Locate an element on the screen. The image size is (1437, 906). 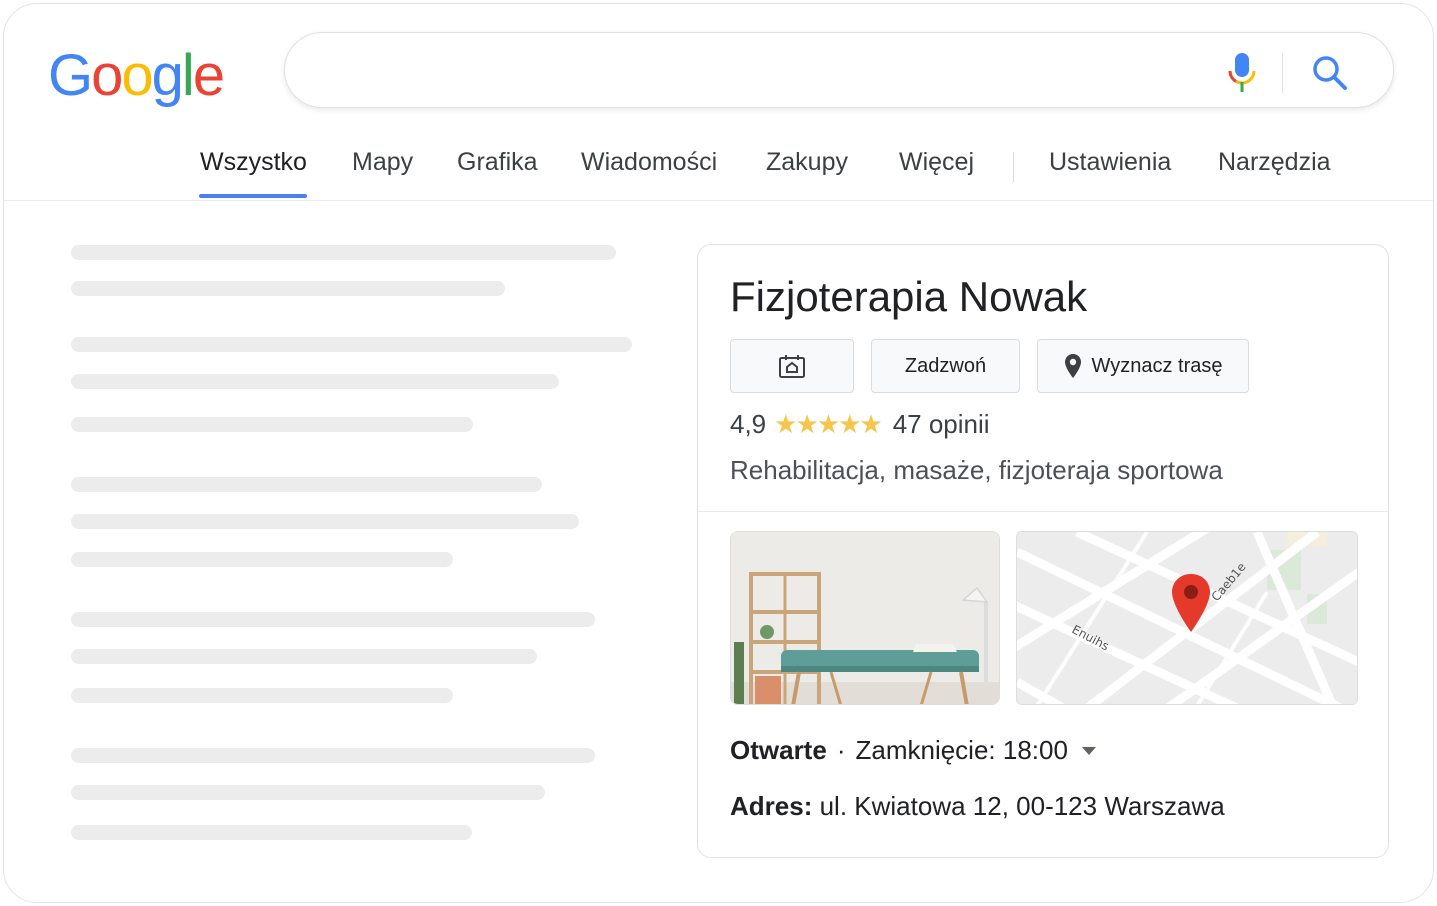
chevron-down-icon is located at coordinates (1088, 750).